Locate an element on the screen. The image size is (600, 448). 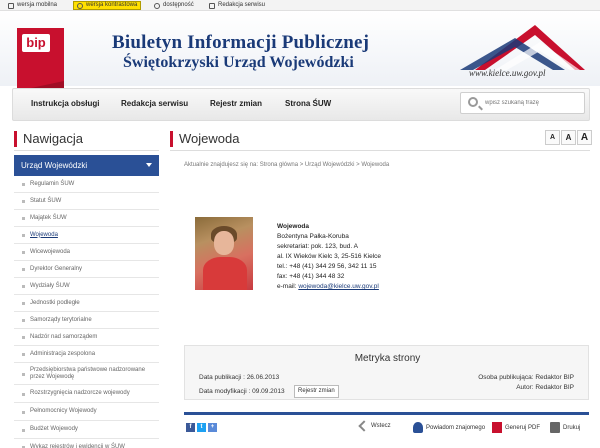
sidebar-item: Rozstrzygnięcia nadzorcze wojewody is located at coordinates (86, 394).